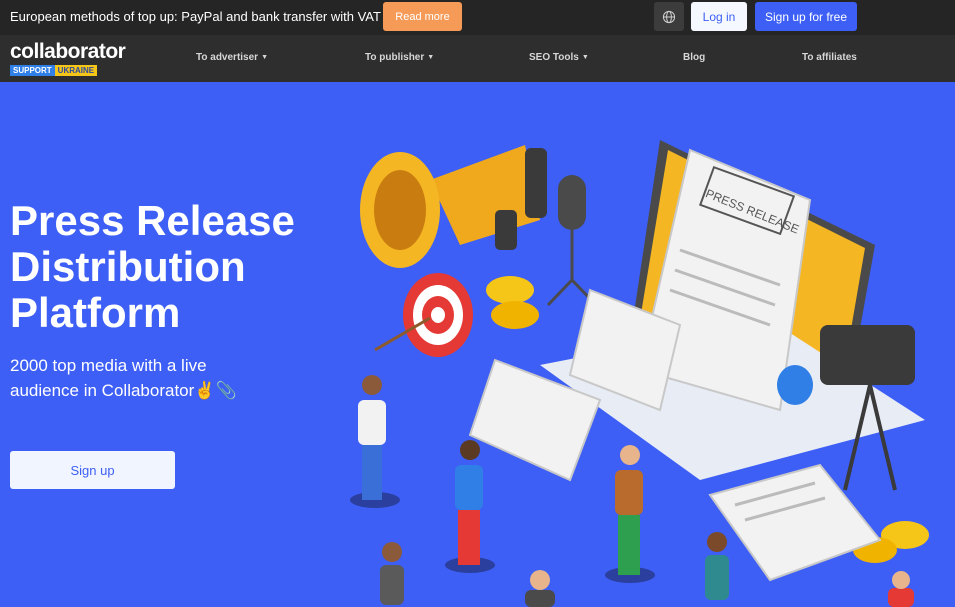 This screenshot has width=955, height=607. I want to click on language-button, so click(669, 16).